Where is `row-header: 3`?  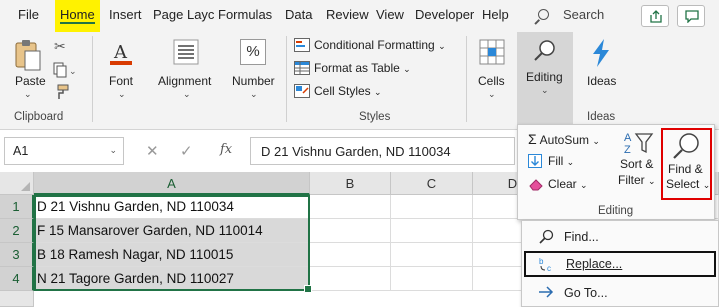
row-header: 3 is located at coordinates (17, 255).